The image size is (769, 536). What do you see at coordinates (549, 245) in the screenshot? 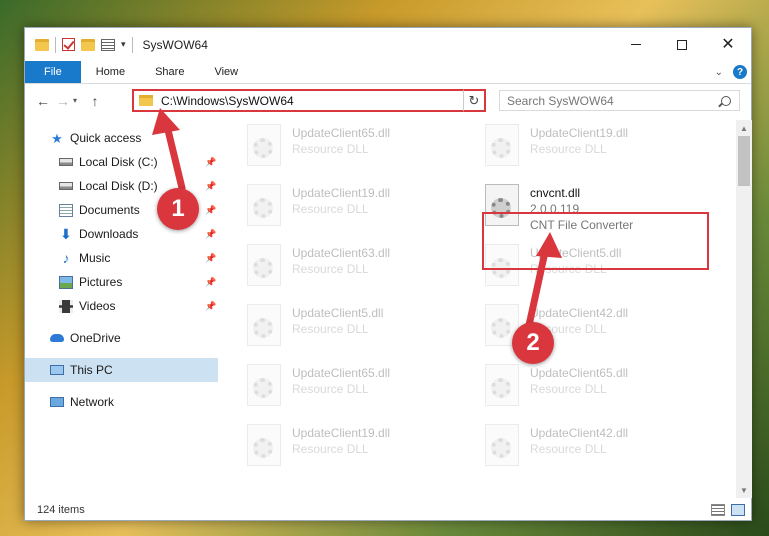
I see `arrow-2-head` at bounding box center [549, 245].